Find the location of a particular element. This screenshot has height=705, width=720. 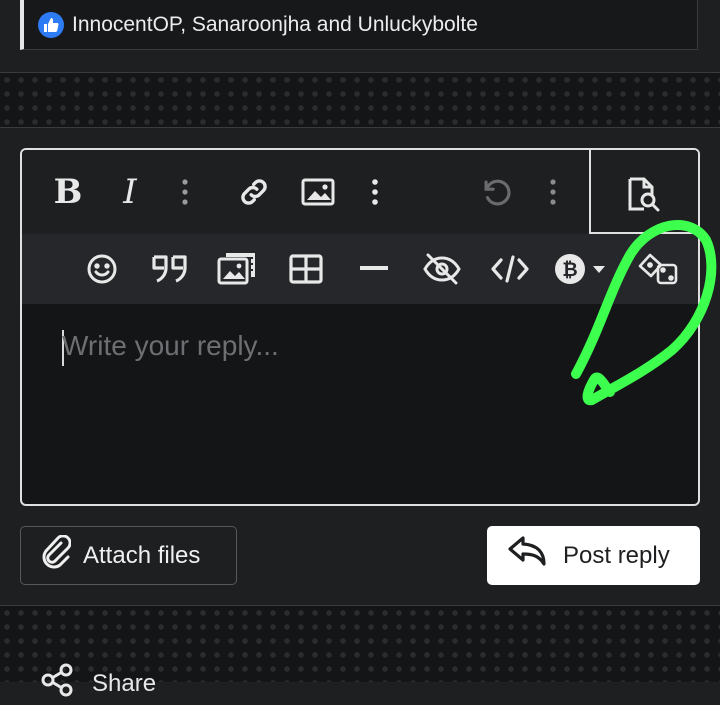

share-label: Share is located at coordinates (124, 683).